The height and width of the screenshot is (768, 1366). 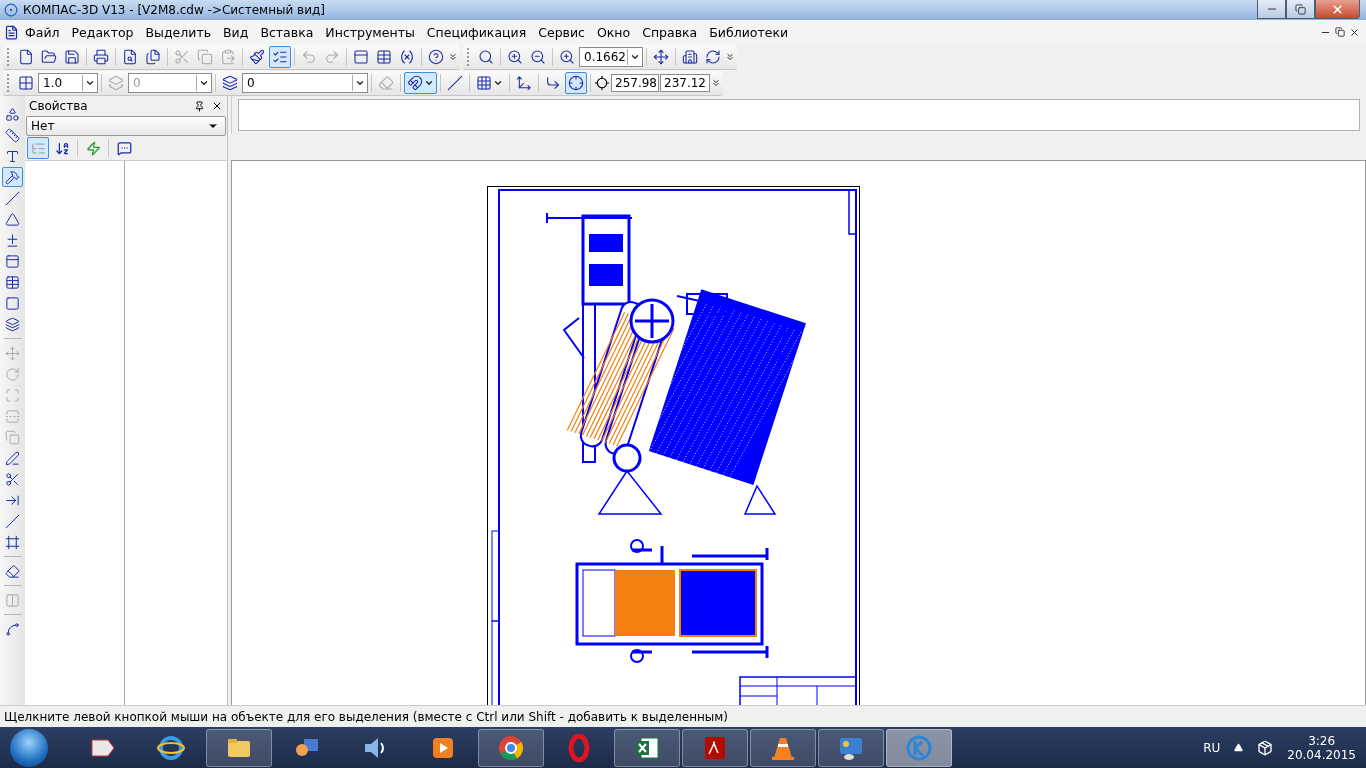 I want to click on undo-icon, so click(x=309, y=57).